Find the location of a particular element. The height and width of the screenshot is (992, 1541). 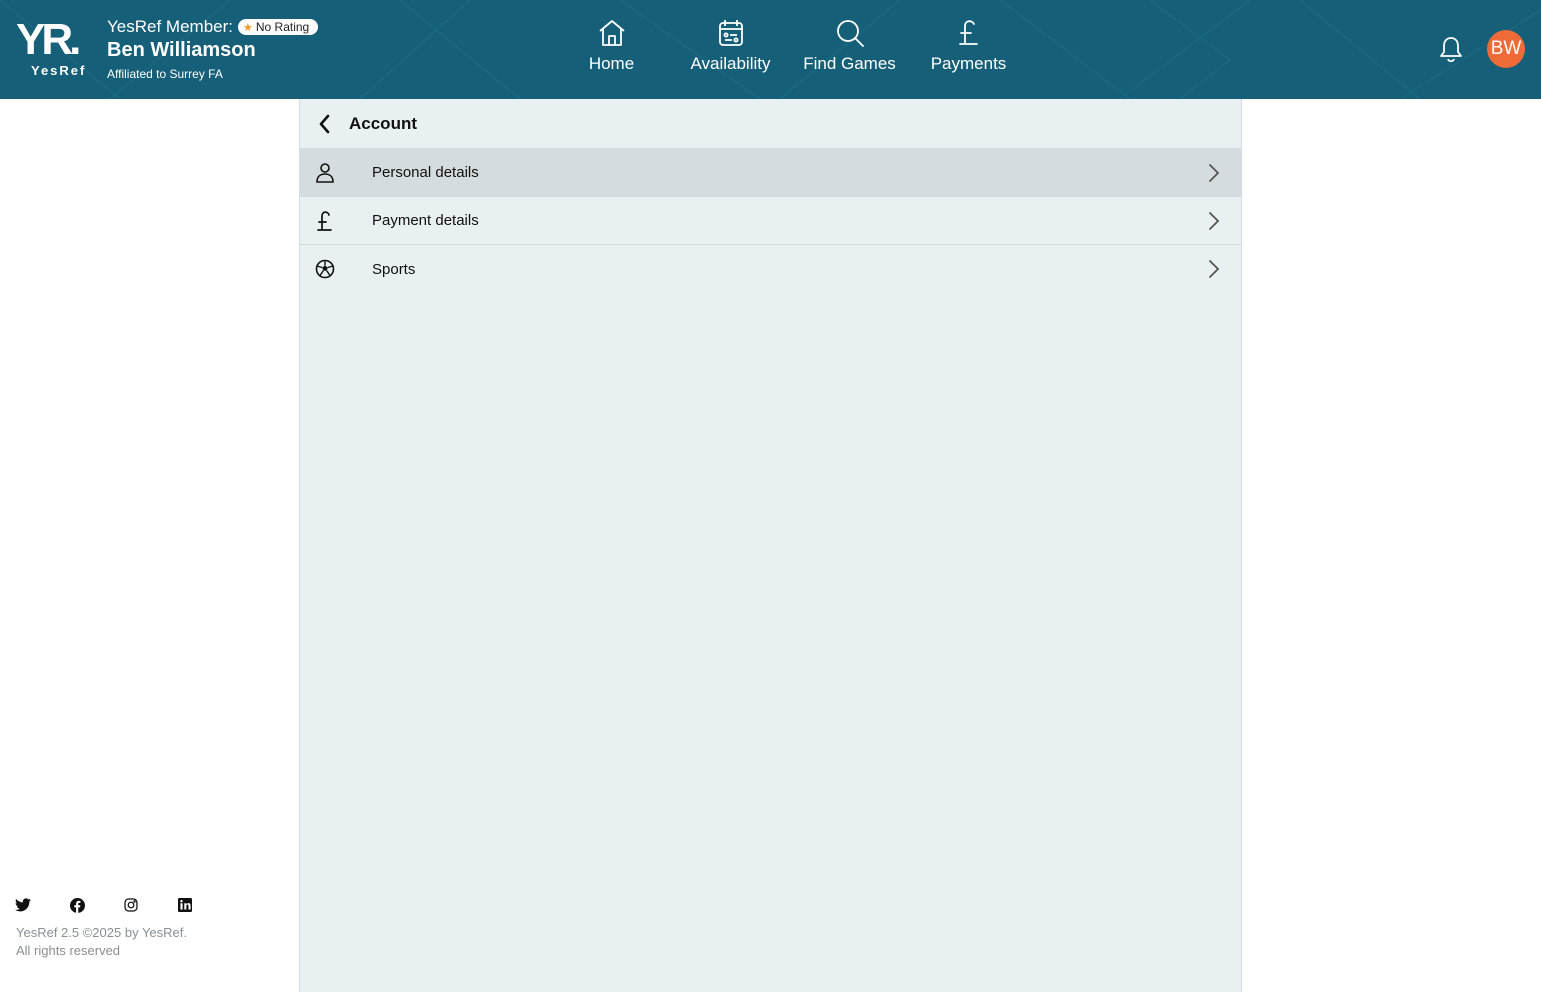

rating-text: No Rating is located at coordinates (282, 27).